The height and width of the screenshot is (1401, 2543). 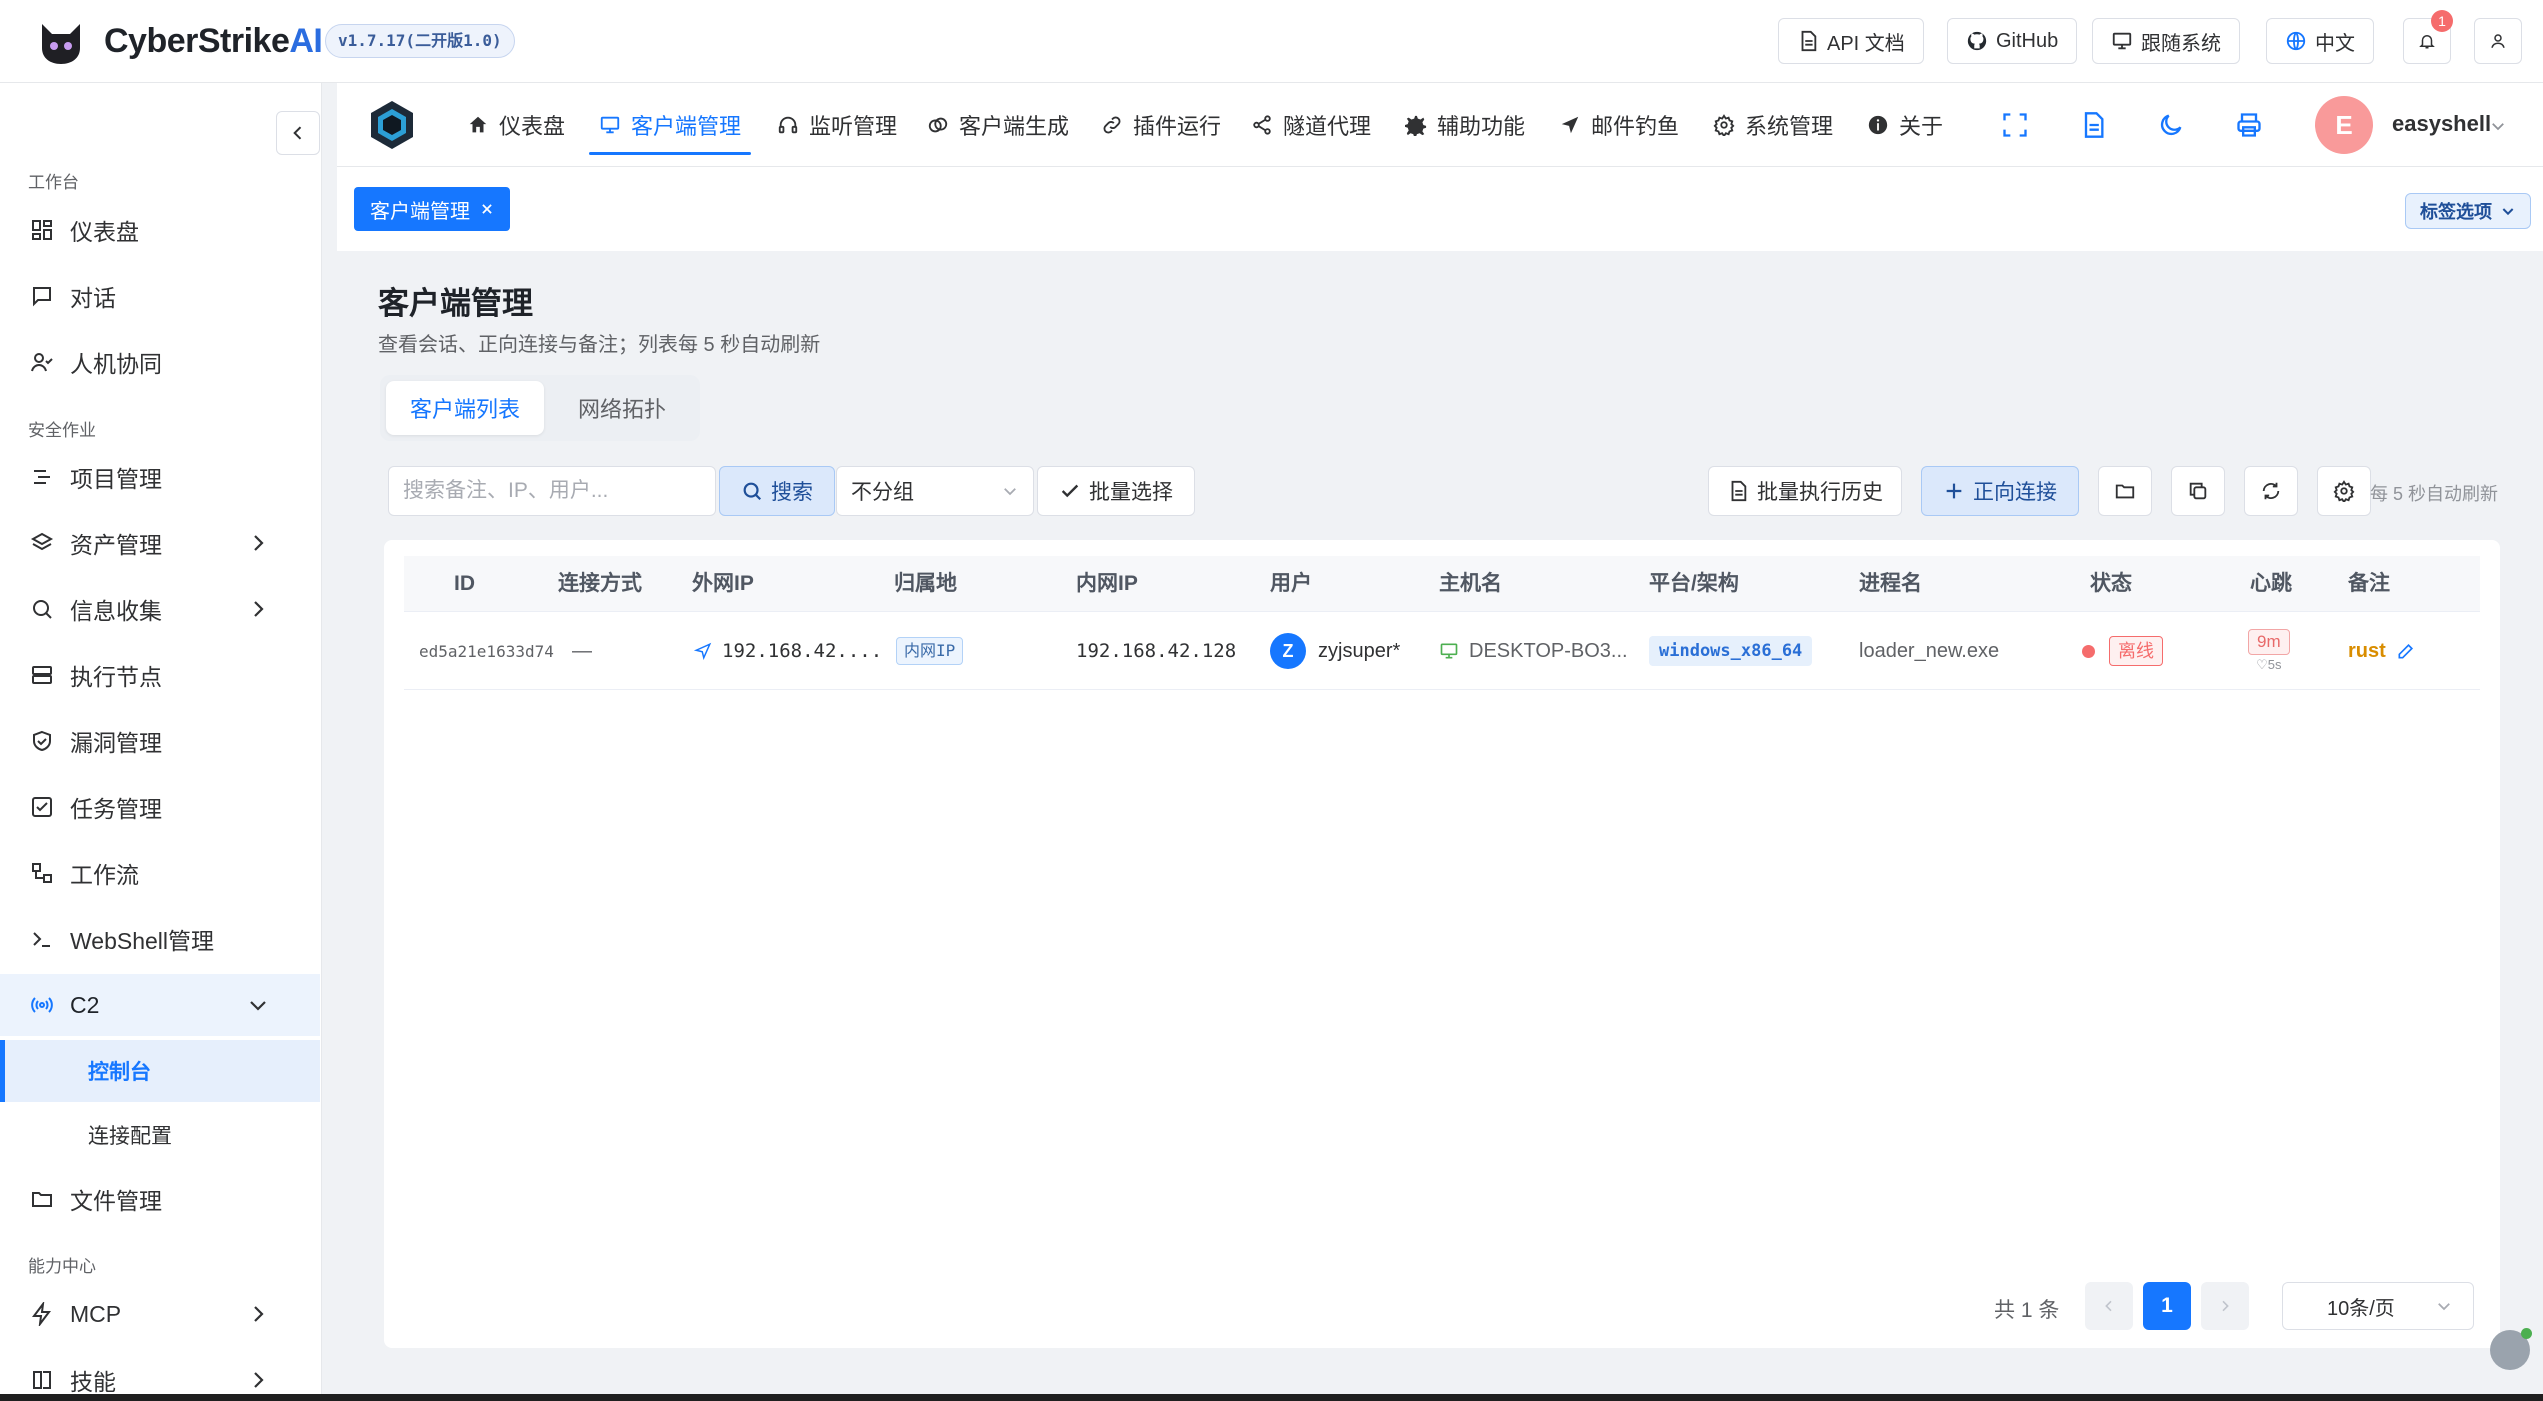 What do you see at coordinates (2367, 650) in the screenshot?
I see `note-text: rust` at bounding box center [2367, 650].